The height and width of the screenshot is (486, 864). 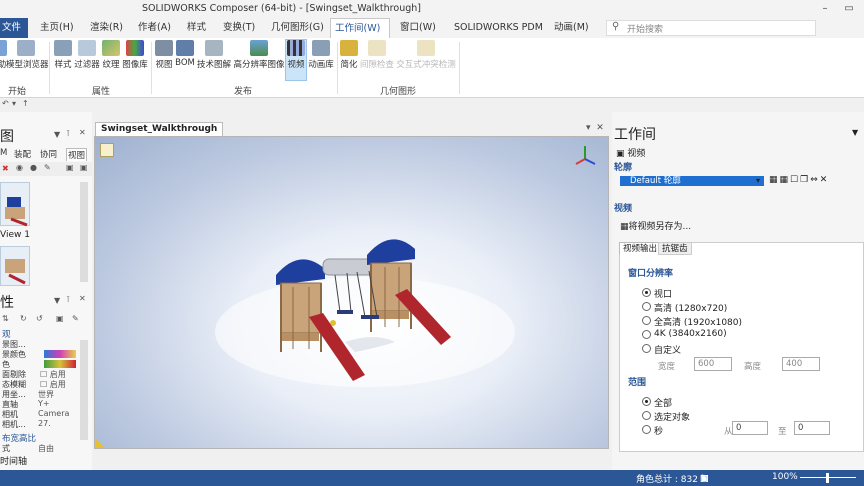 I want to click on width-input: 600, so click(x=713, y=364).